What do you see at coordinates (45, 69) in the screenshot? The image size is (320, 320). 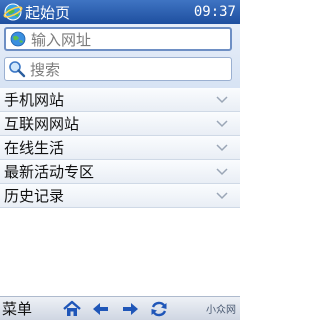 I see `search-placeholder: 搜索` at bounding box center [45, 69].